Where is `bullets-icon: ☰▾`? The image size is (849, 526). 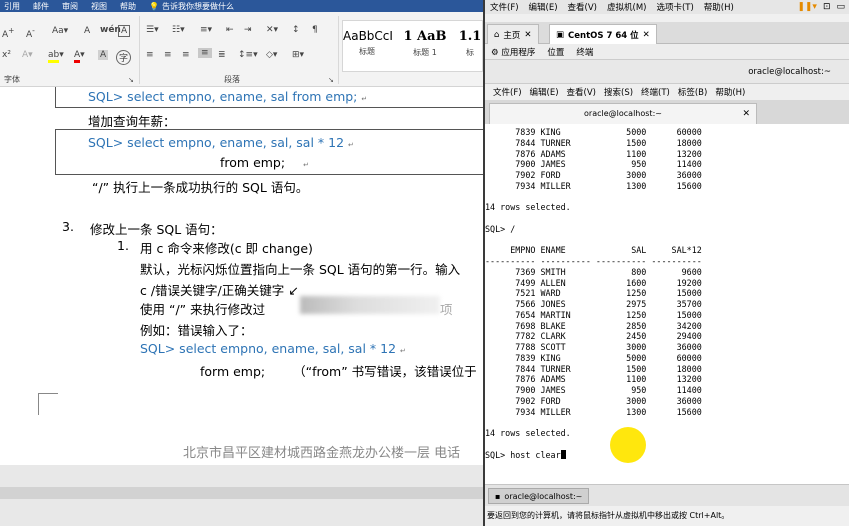 bullets-icon: ☰▾ is located at coordinates (152, 30).